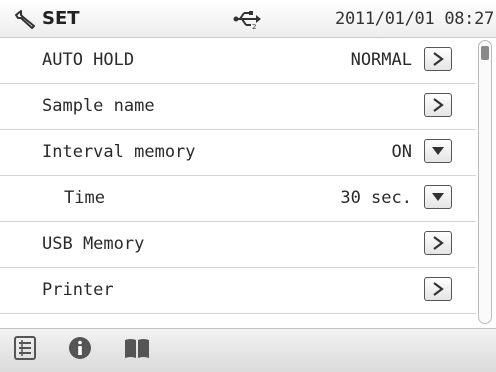  Describe the element at coordinates (485, 53) in the screenshot. I see `scroll-thumb` at that location.